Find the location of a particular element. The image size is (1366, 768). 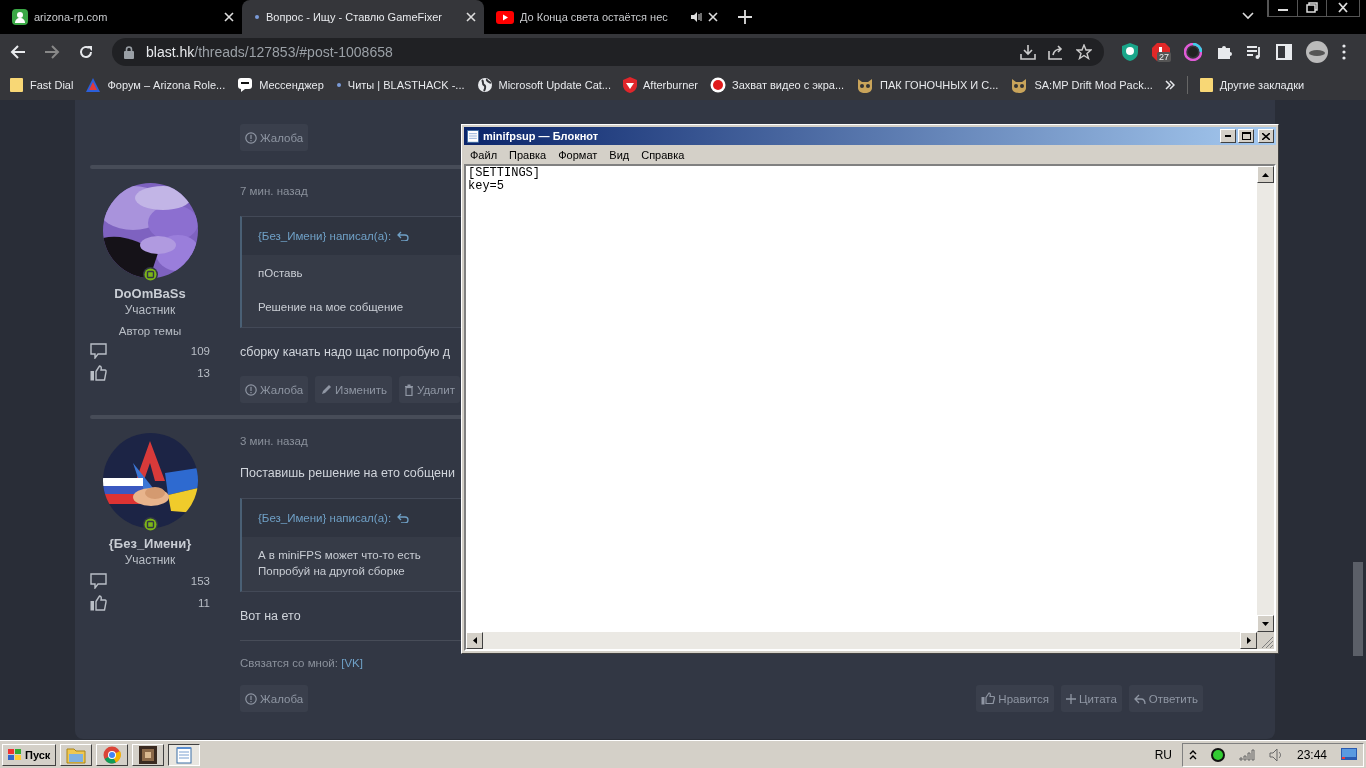

menu-item: Файл is located at coordinates (484, 154).